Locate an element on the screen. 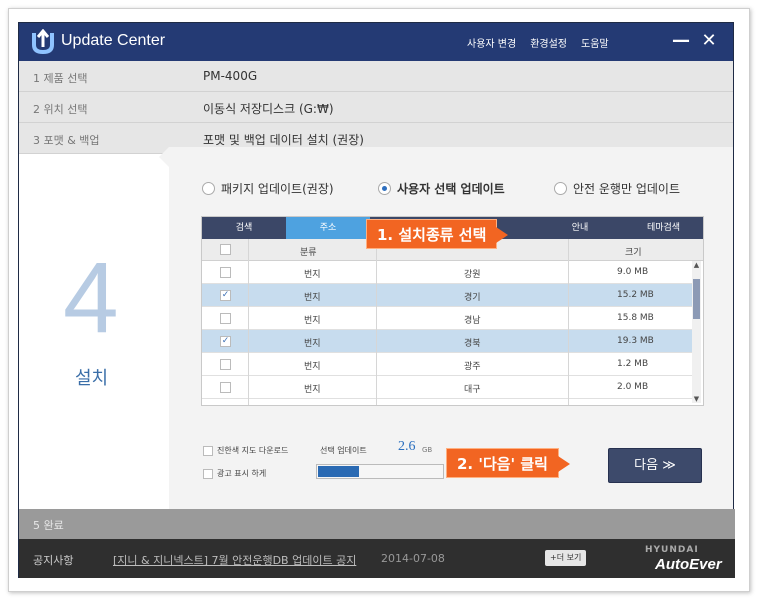 The width and height of the screenshot is (758, 600). table-row: 번지 경남 15.8 MB is located at coordinates (447, 318).